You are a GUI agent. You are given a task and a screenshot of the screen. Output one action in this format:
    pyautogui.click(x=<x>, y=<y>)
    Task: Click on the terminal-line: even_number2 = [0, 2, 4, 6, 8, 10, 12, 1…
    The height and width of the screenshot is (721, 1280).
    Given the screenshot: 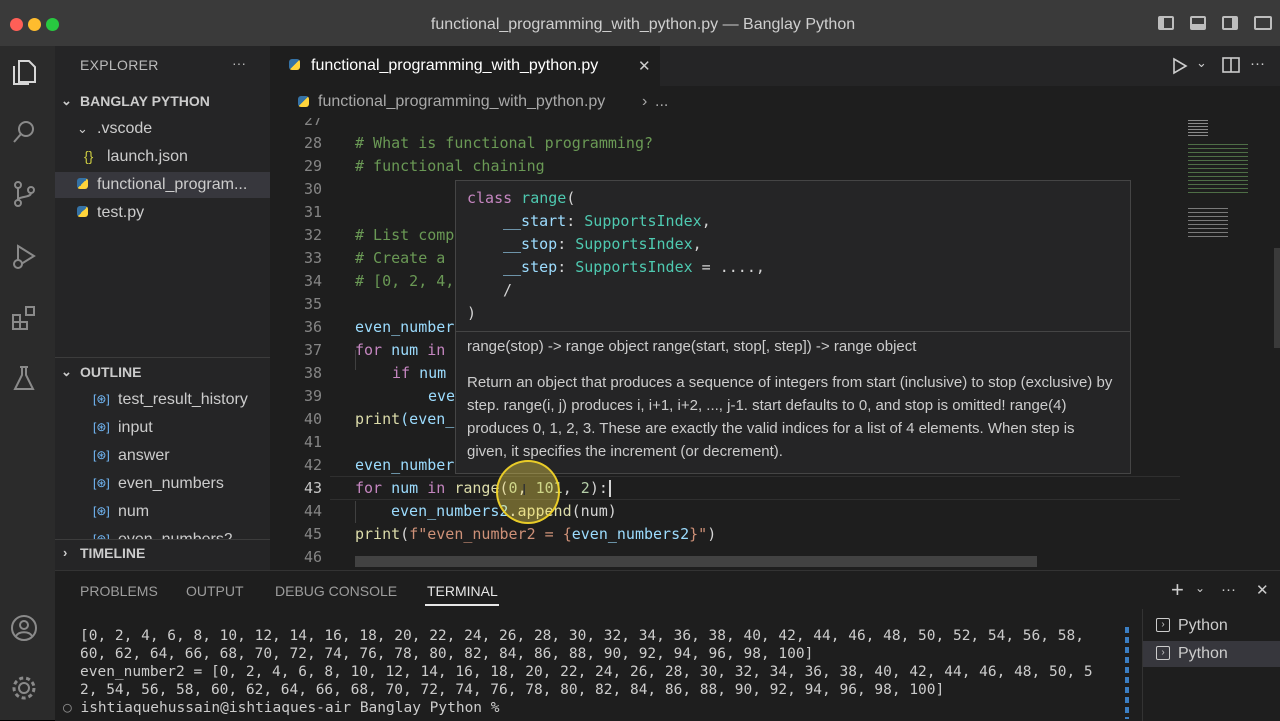 What is the action you would take?
    pyautogui.click(x=586, y=672)
    